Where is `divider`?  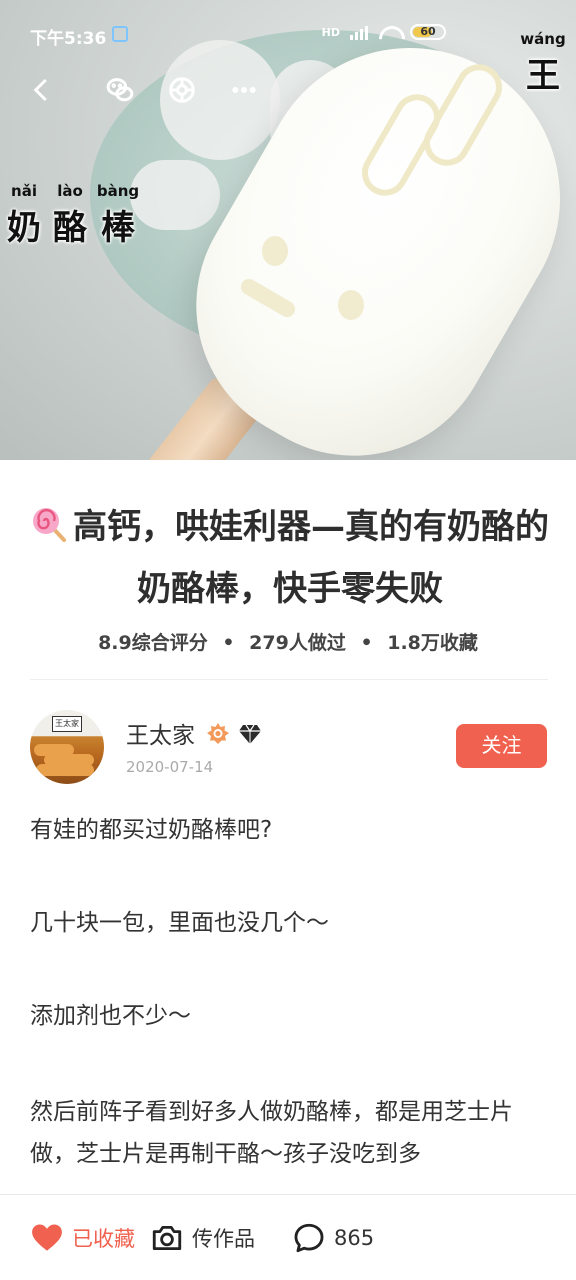
divider is located at coordinates (289, 679).